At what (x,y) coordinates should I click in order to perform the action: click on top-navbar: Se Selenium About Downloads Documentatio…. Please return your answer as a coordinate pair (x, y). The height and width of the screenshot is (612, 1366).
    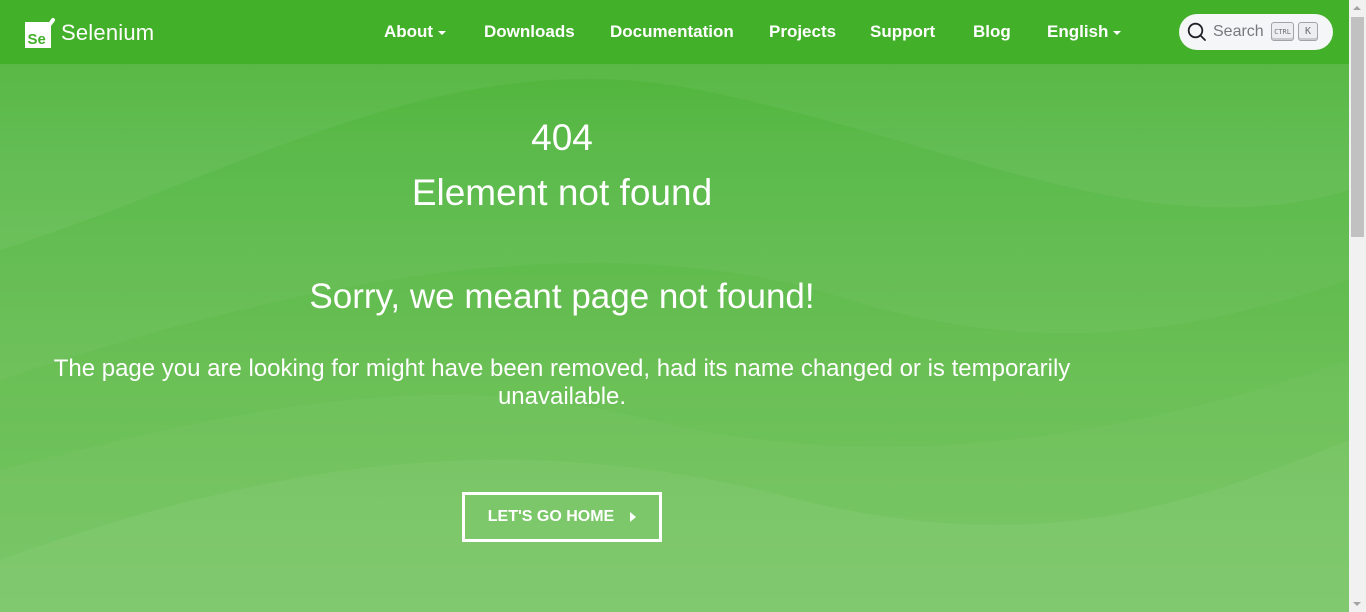
    Looking at the image, I should click on (674, 32).